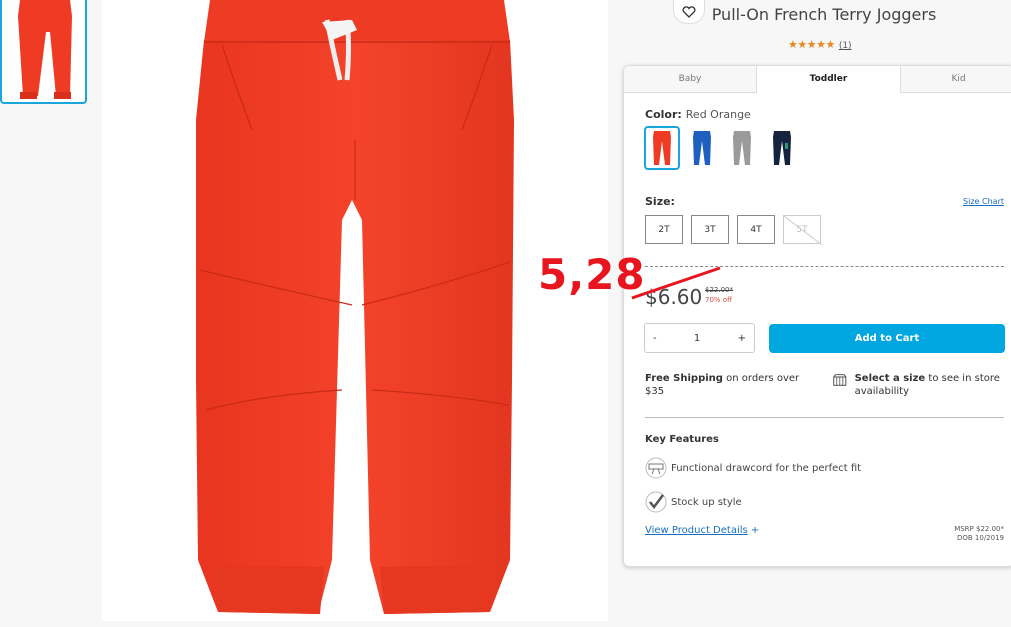 This screenshot has height=627, width=1011. What do you see at coordinates (742, 148) in the screenshot?
I see `swatch-gray` at bounding box center [742, 148].